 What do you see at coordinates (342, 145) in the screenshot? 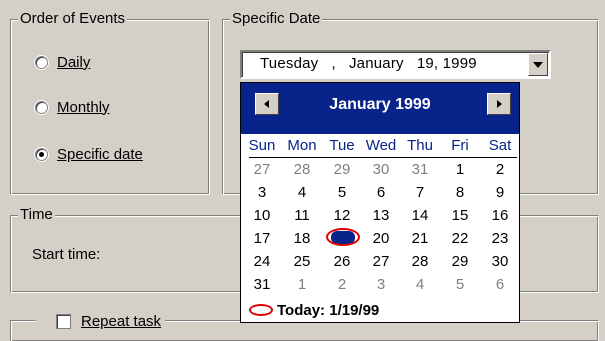
I see `weekday-tue: Tue` at bounding box center [342, 145].